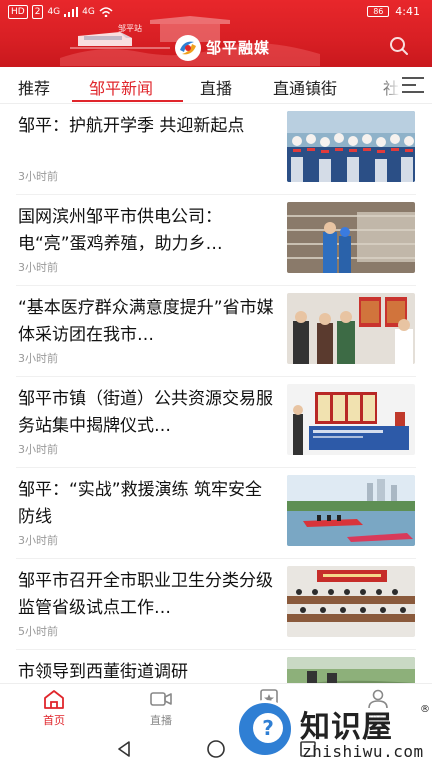  I want to click on news-thumbnail-plaque-ceremony, so click(351, 419).